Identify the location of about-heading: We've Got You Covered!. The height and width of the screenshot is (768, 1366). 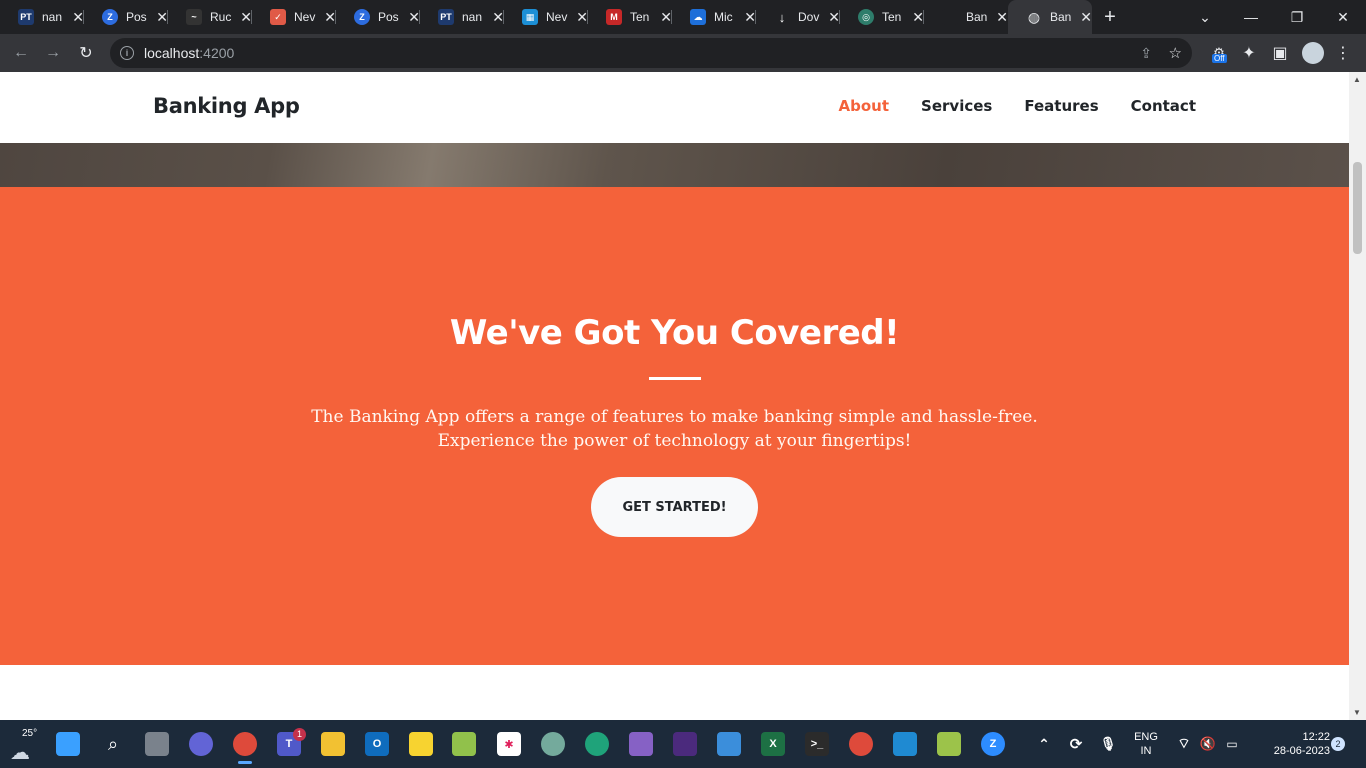
(674, 333).